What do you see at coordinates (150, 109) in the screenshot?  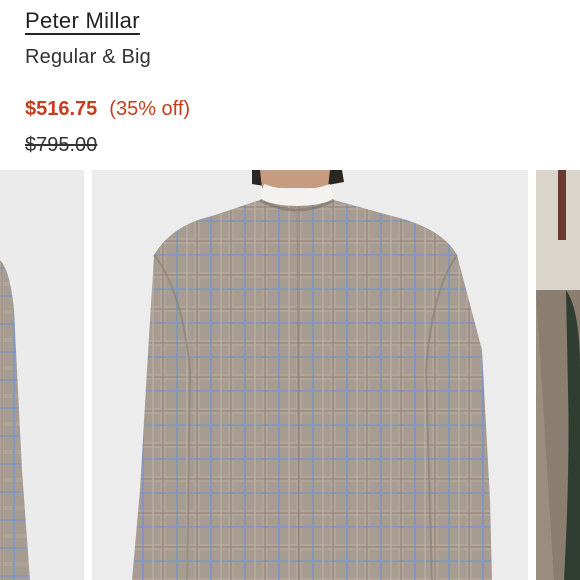 I see `discount-percent: (35% off)` at bounding box center [150, 109].